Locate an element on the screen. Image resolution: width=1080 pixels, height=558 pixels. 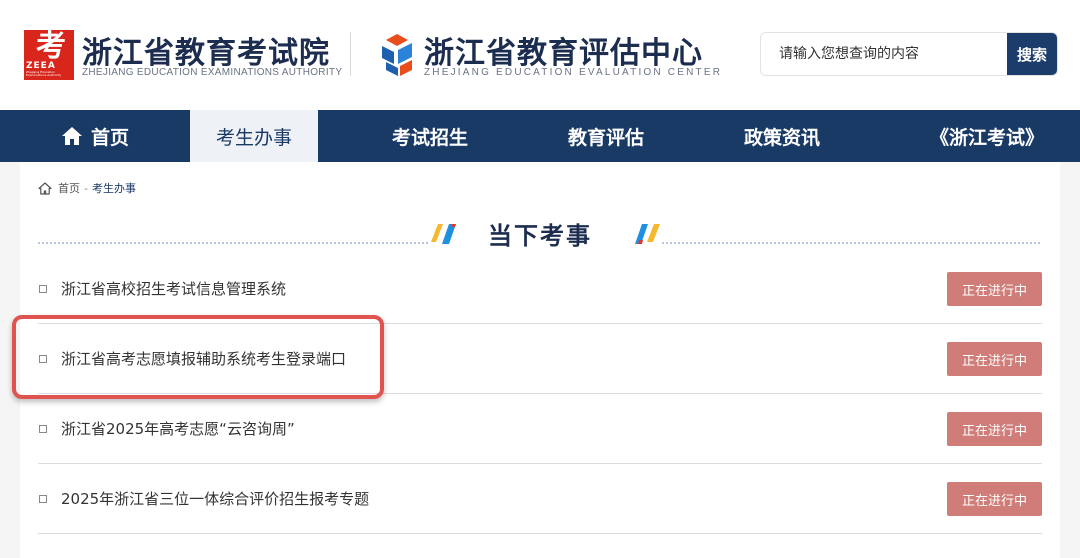
nav-item-candidate-services: 考生办事 is located at coordinates (254, 136).